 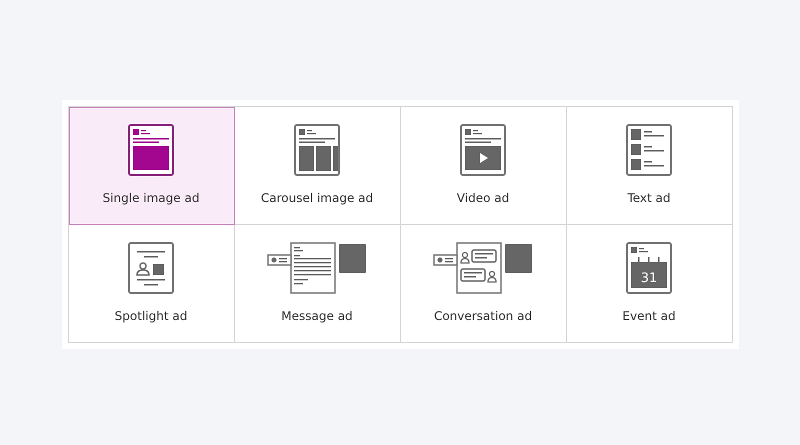 I want to click on ad-format-card: Video ad, so click(x=483, y=166).